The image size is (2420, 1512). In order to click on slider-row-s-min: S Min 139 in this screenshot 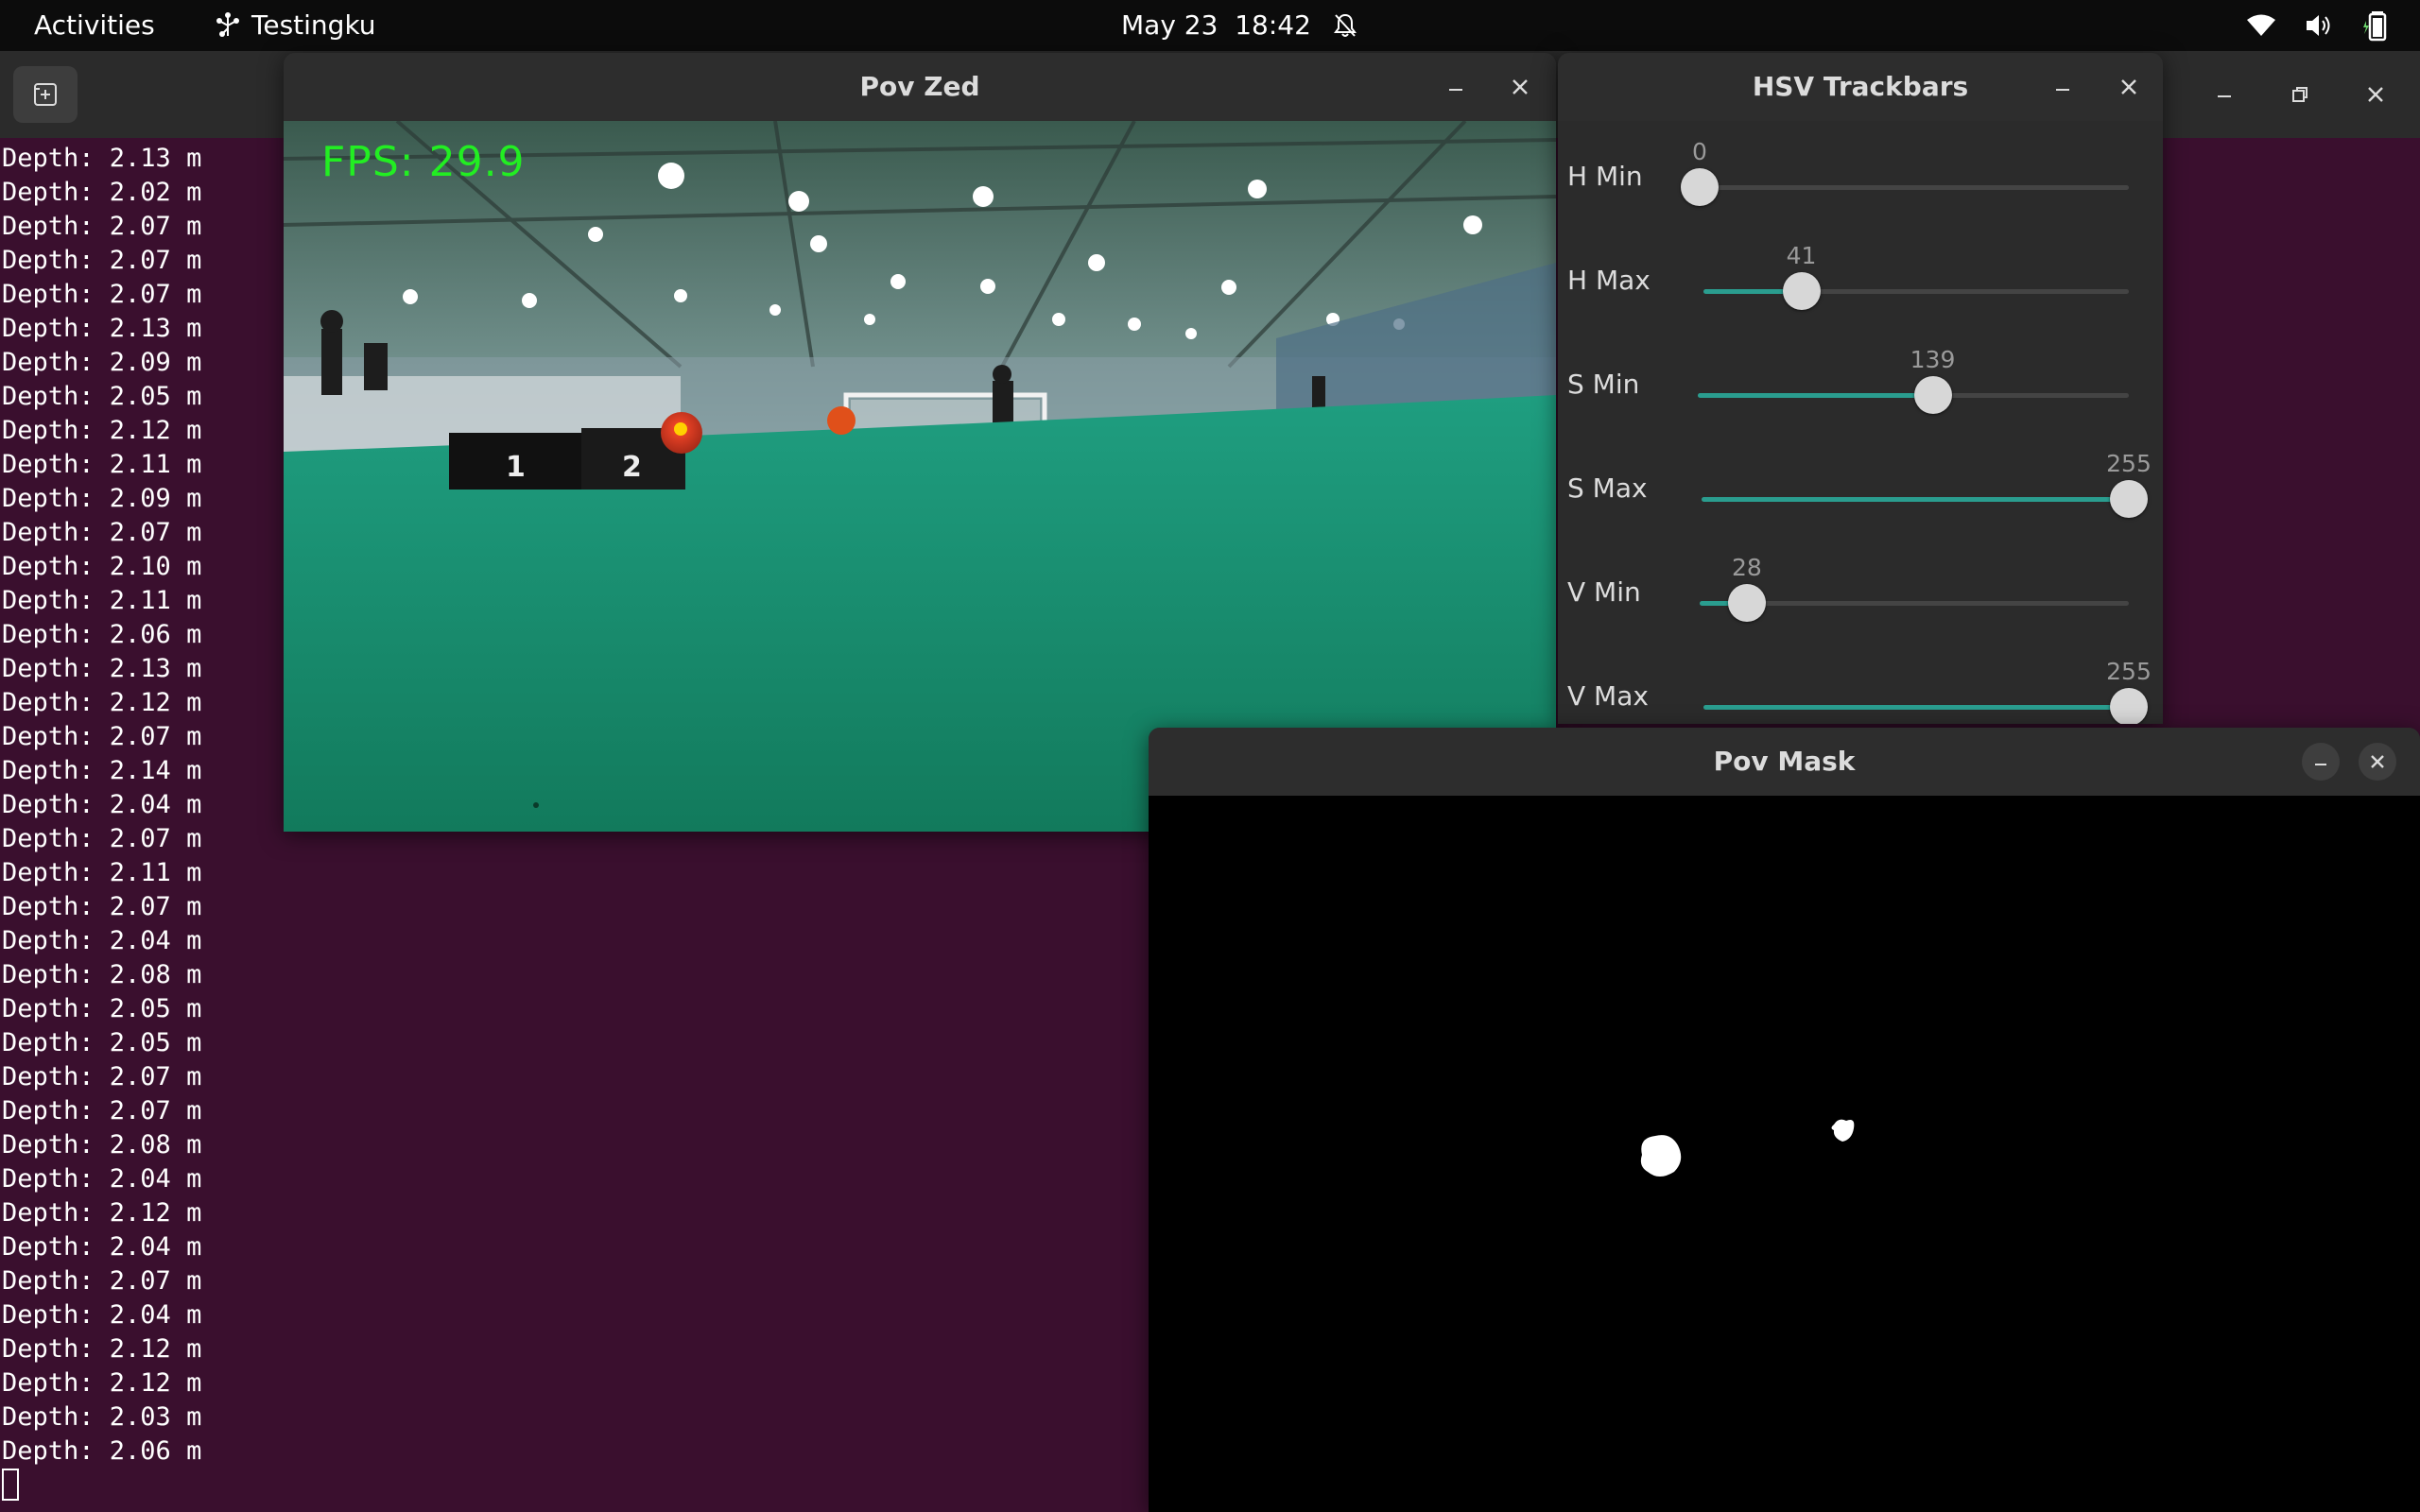, I will do `click(1860, 381)`.